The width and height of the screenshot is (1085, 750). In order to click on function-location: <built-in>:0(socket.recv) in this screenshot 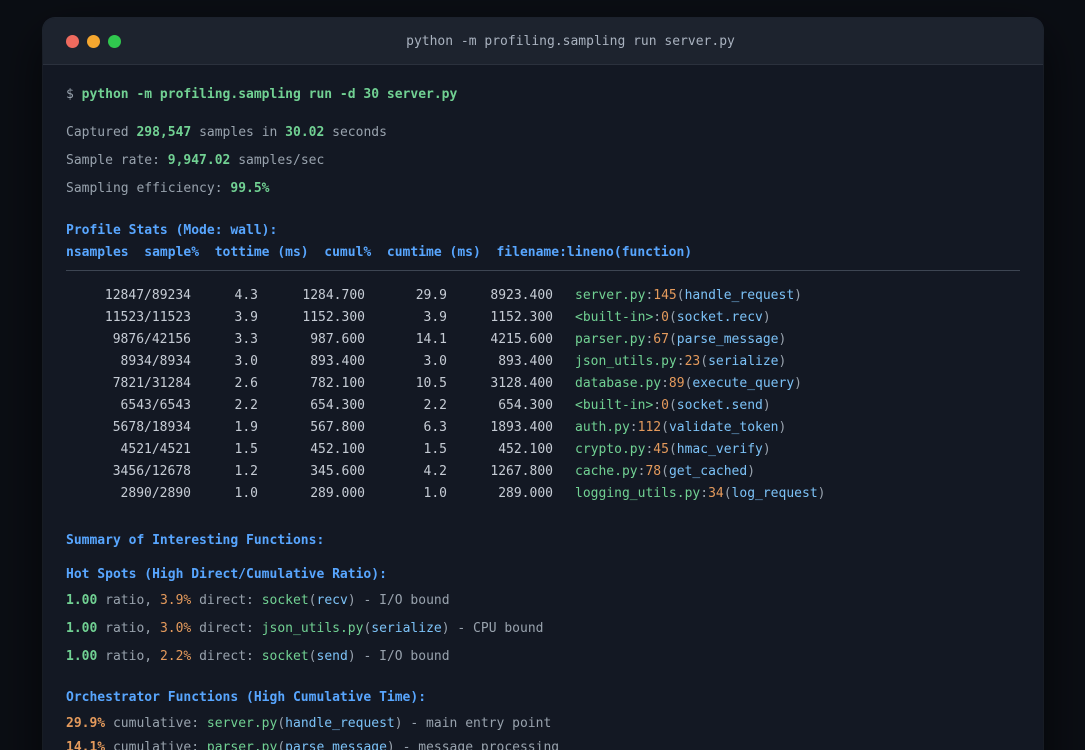, I will do `click(673, 317)`.